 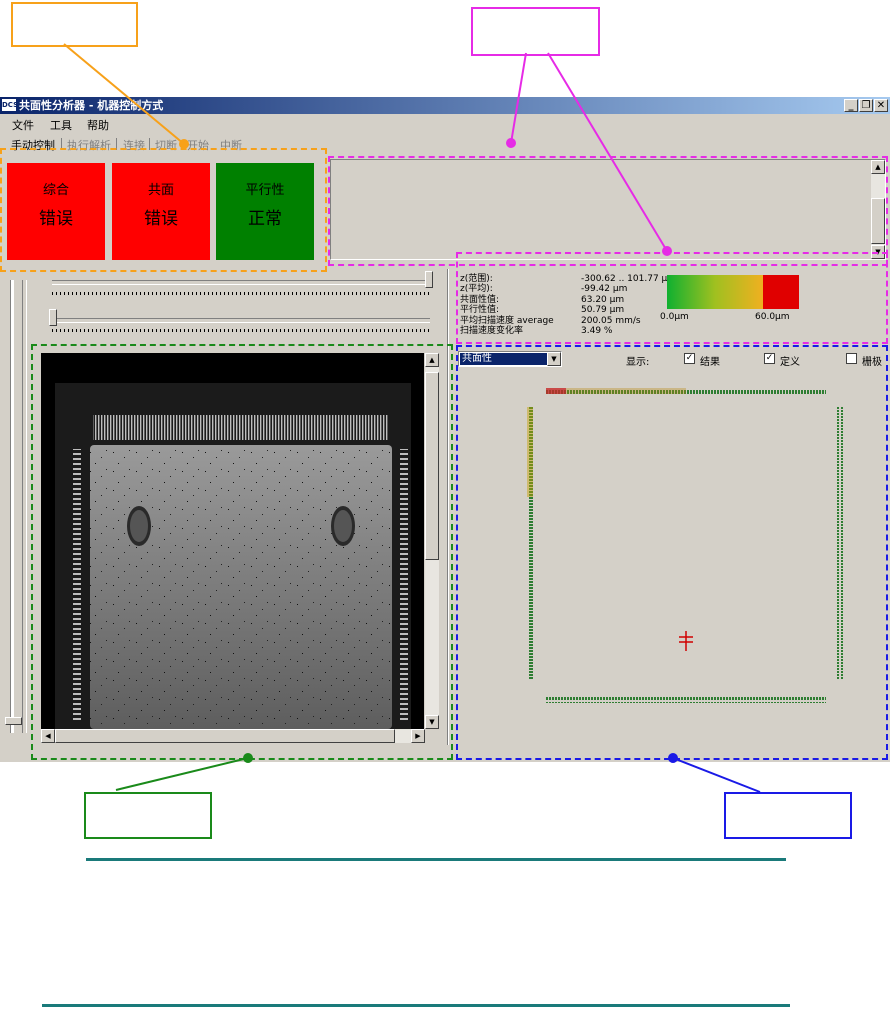 What do you see at coordinates (24, 506) in the screenshot?
I see `vertical-slider-track` at bounding box center [24, 506].